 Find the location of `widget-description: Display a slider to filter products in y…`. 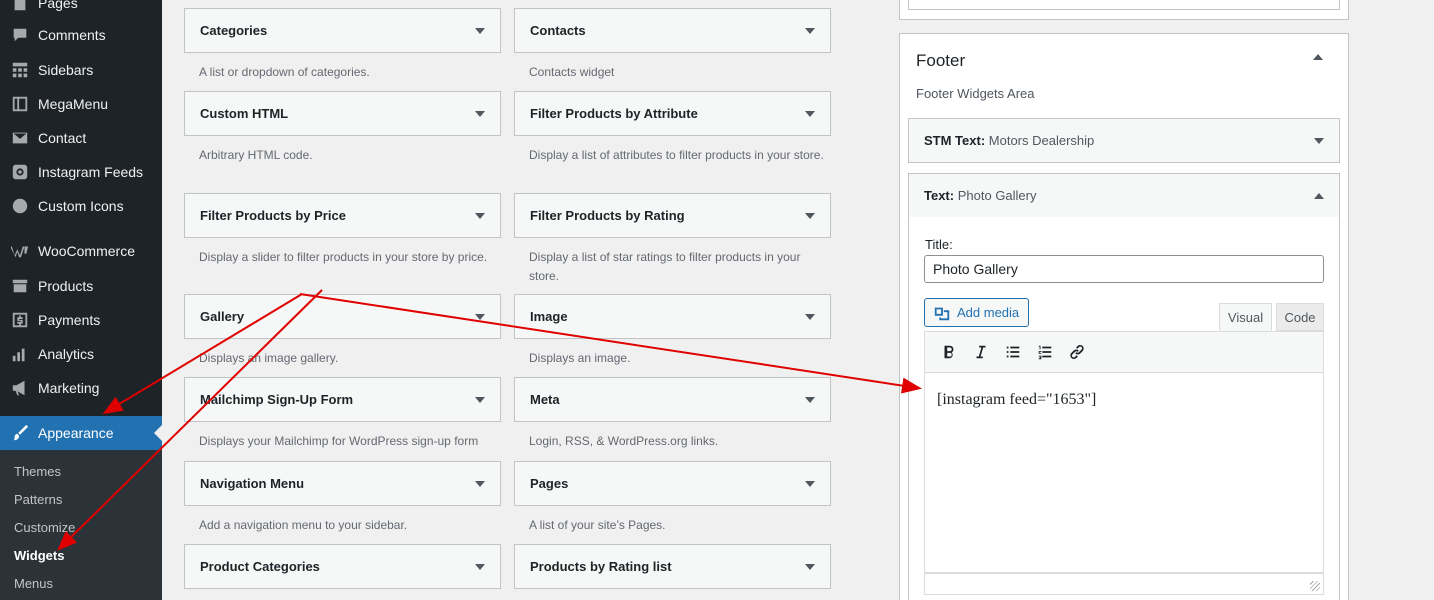

widget-description: Display a slider to filter products in y… is located at coordinates (343, 257).